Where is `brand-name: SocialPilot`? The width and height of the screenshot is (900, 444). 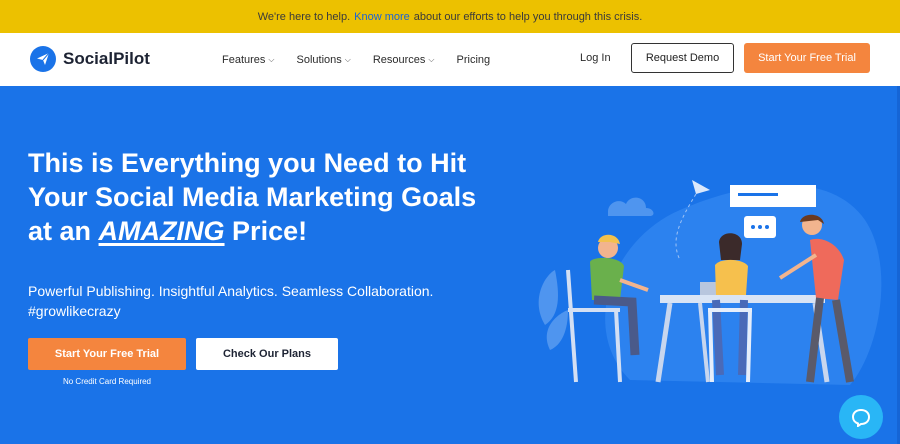
brand-name: SocialPilot is located at coordinates (106, 58).